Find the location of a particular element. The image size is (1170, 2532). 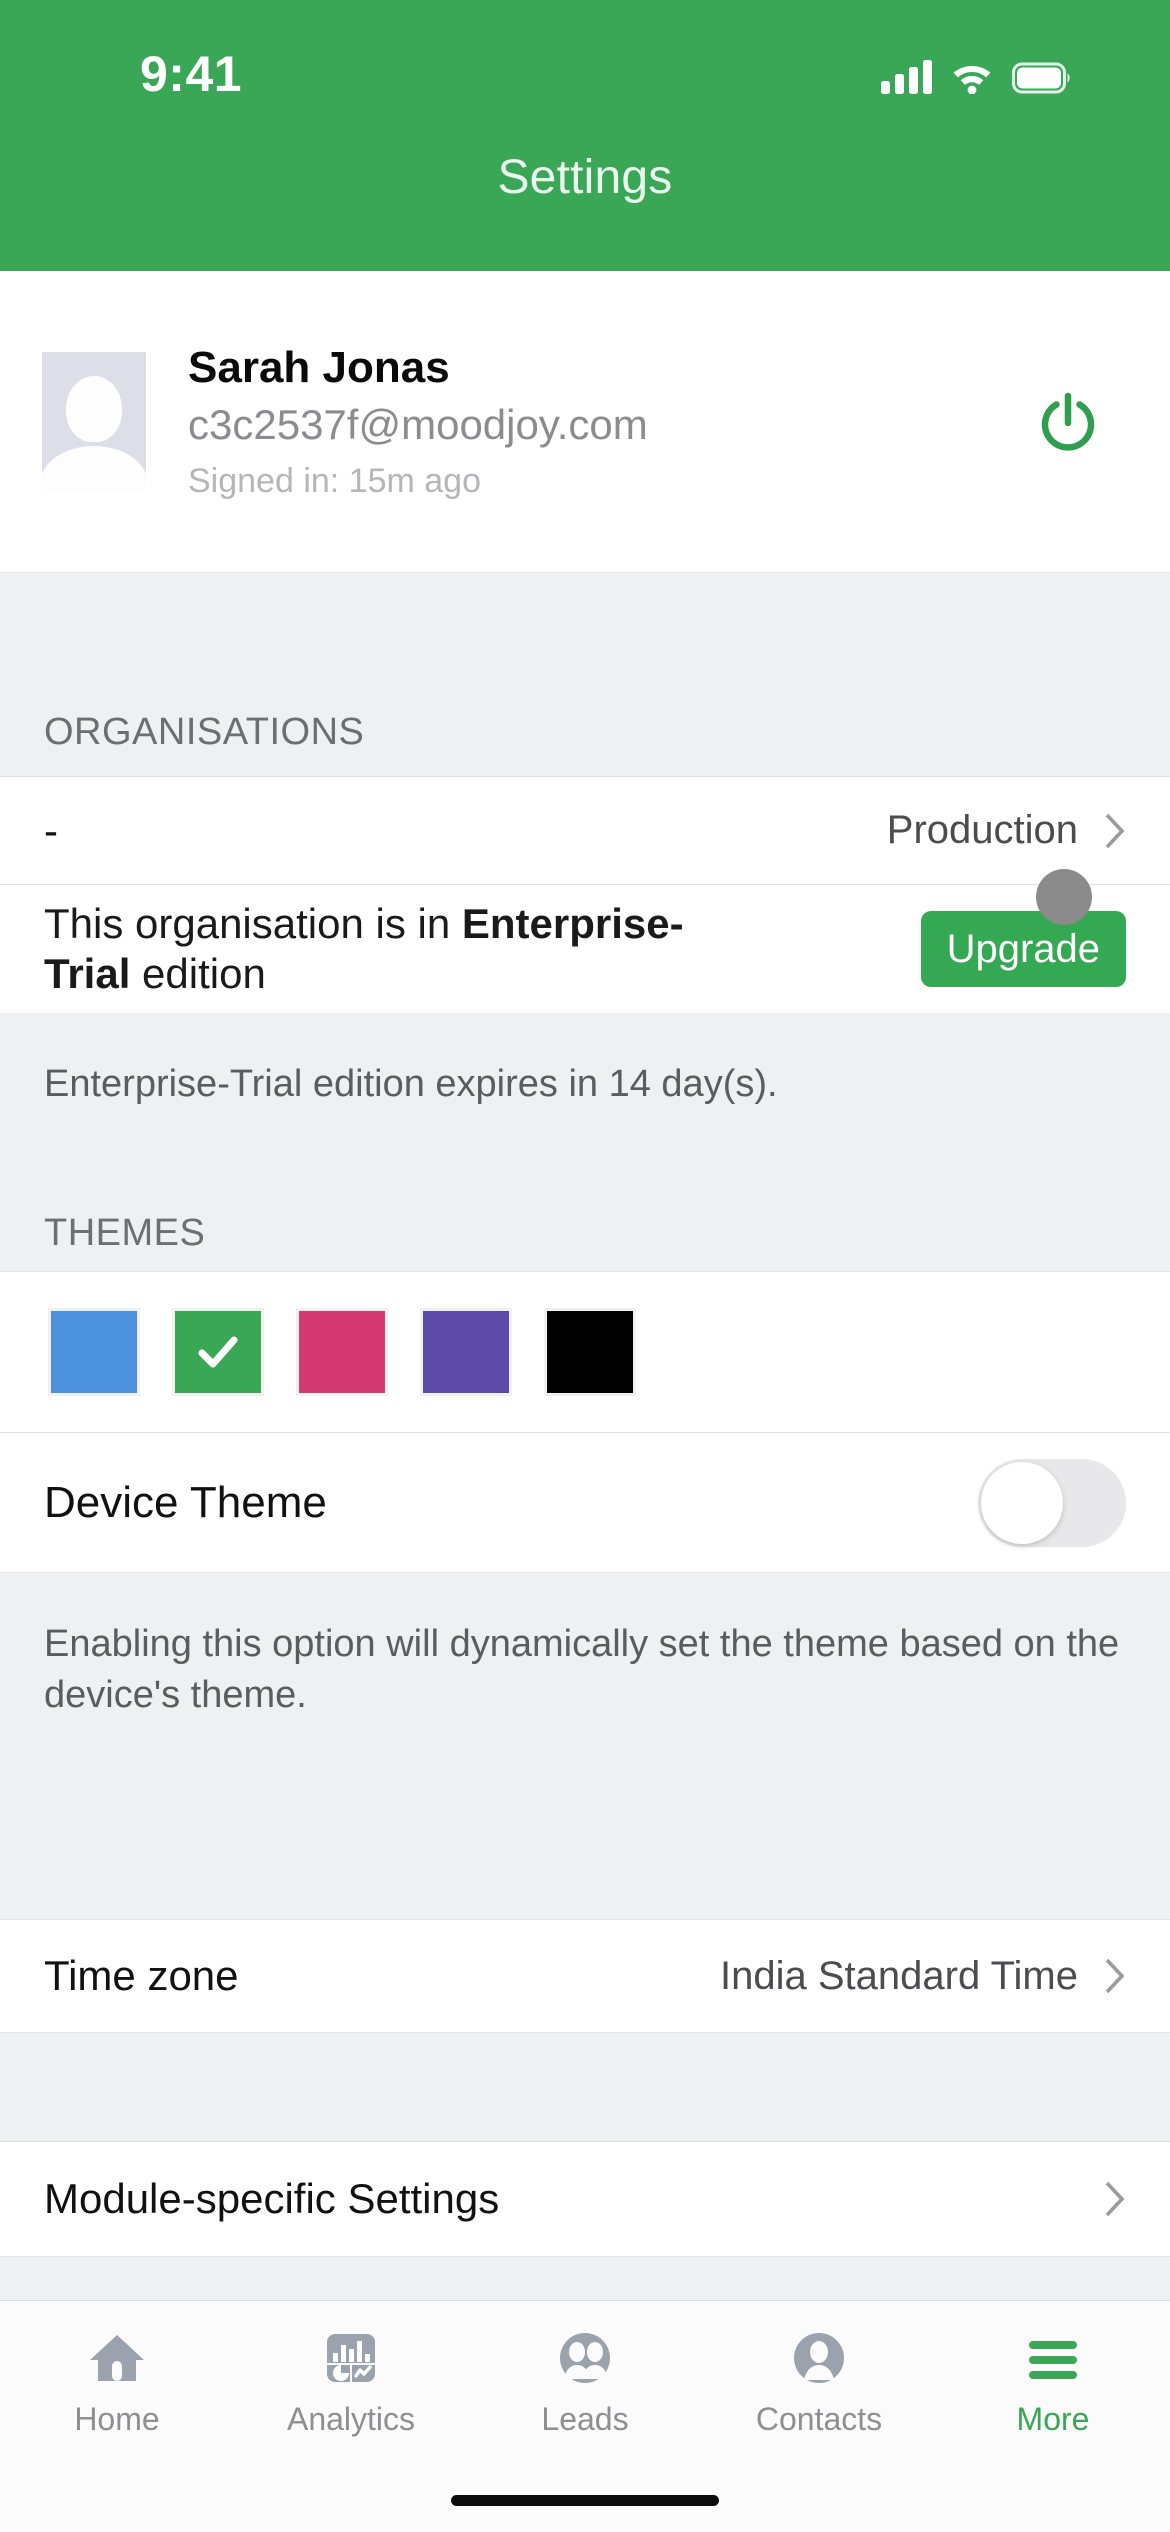

tab-leads-label: Leads is located at coordinates (585, 2419).